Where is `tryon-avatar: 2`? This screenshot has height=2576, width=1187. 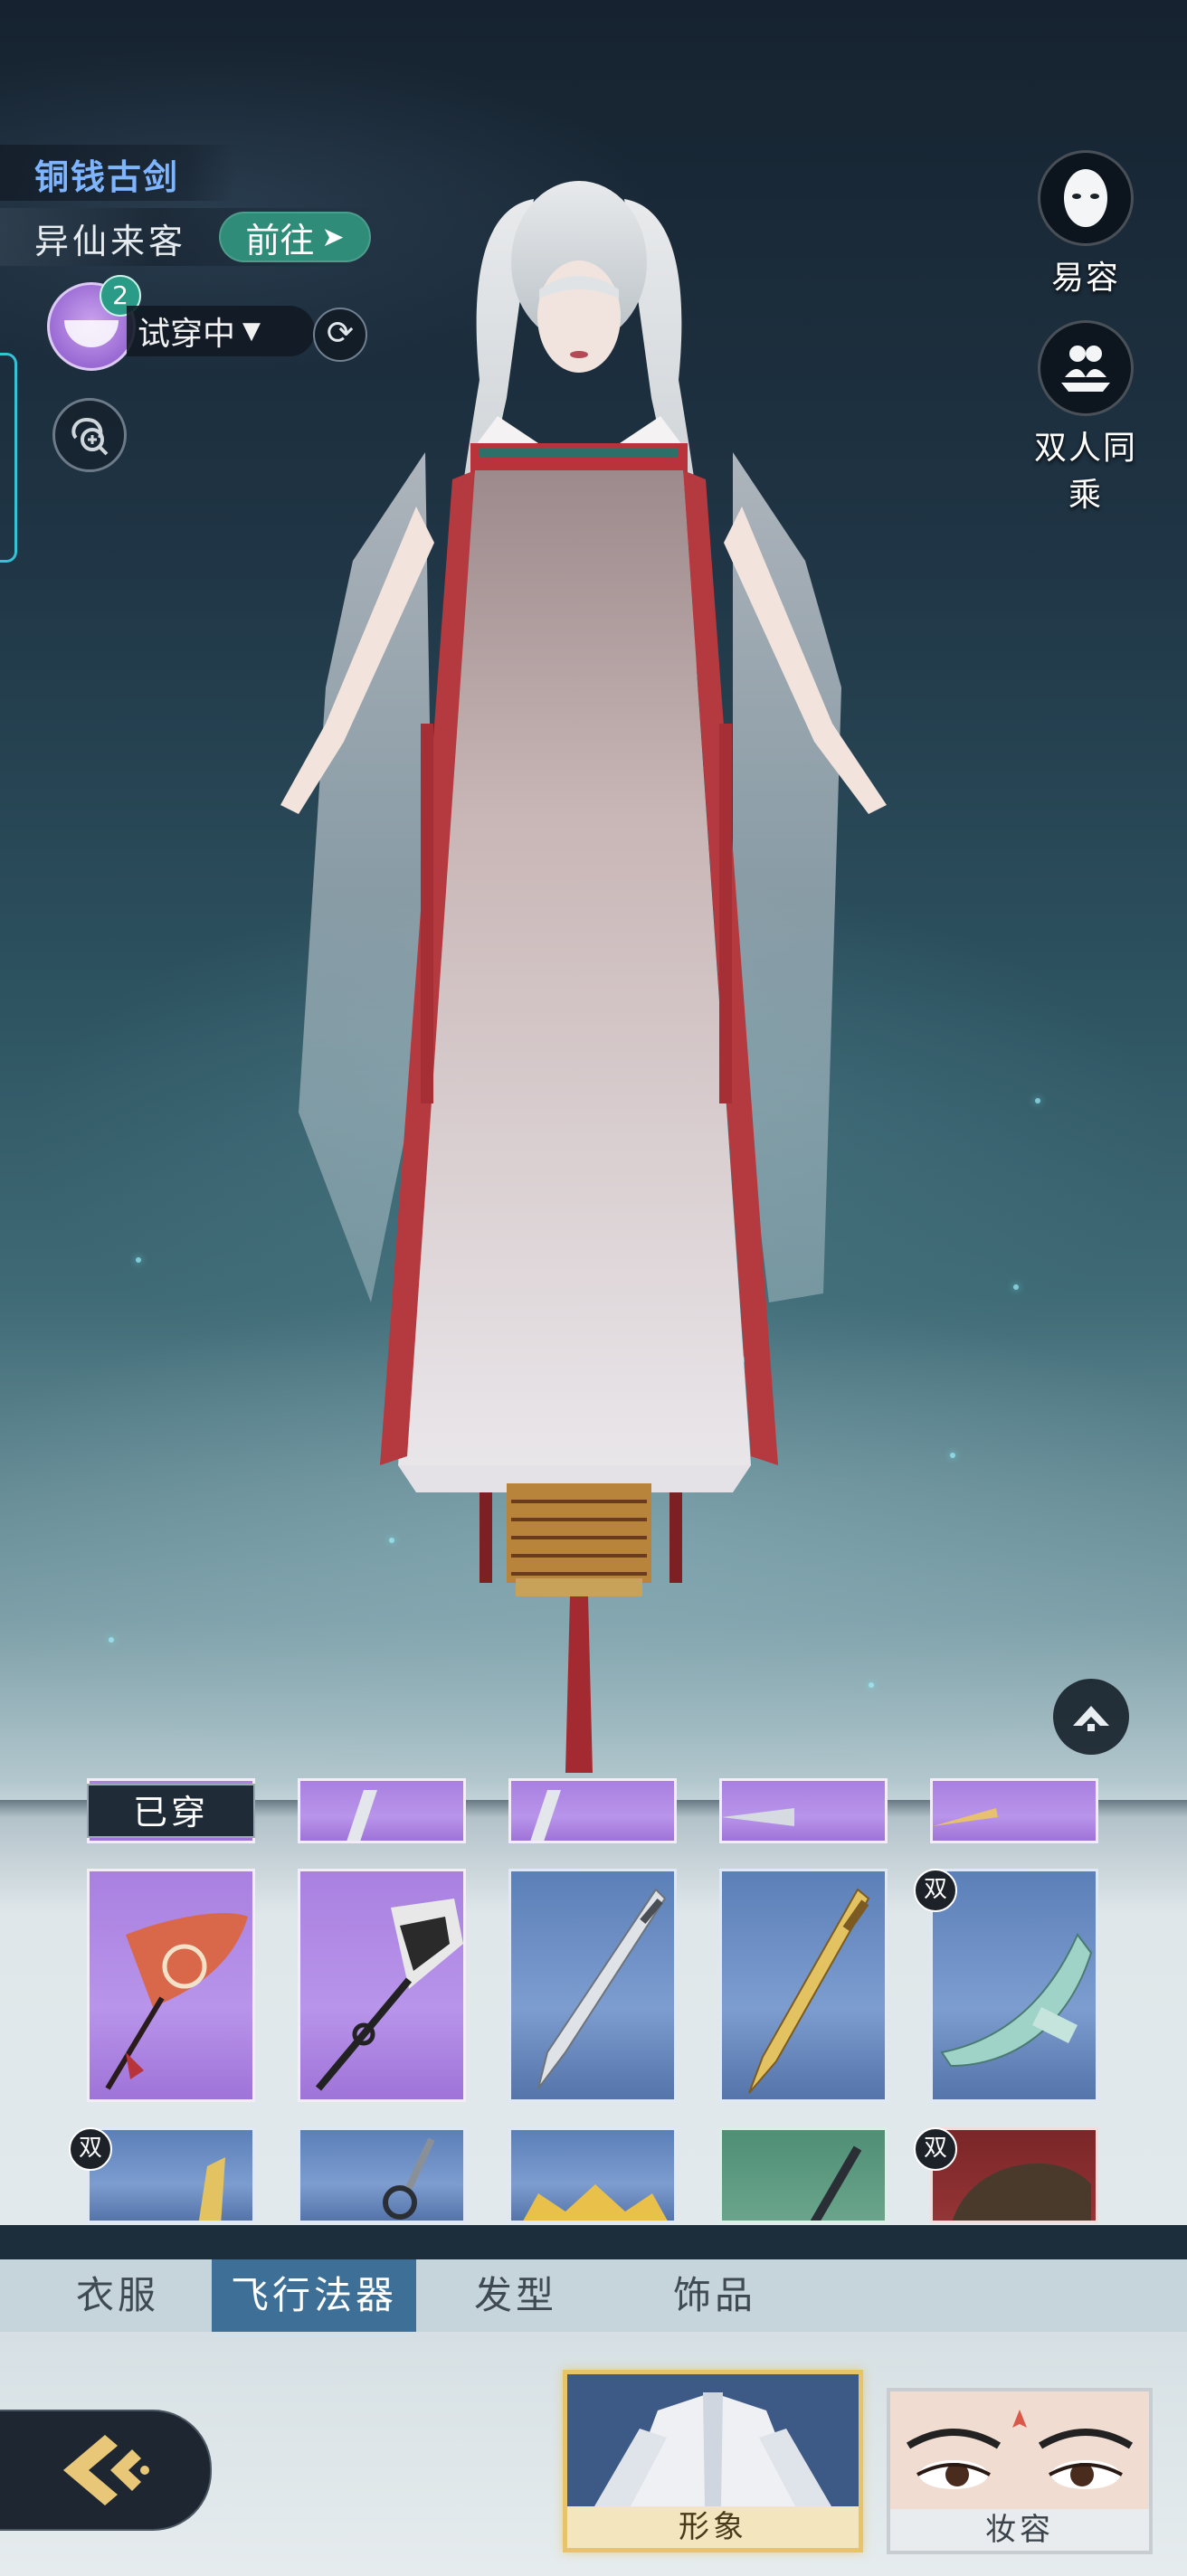 tryon-avatar: 2 is located at coordinates (94, 323).